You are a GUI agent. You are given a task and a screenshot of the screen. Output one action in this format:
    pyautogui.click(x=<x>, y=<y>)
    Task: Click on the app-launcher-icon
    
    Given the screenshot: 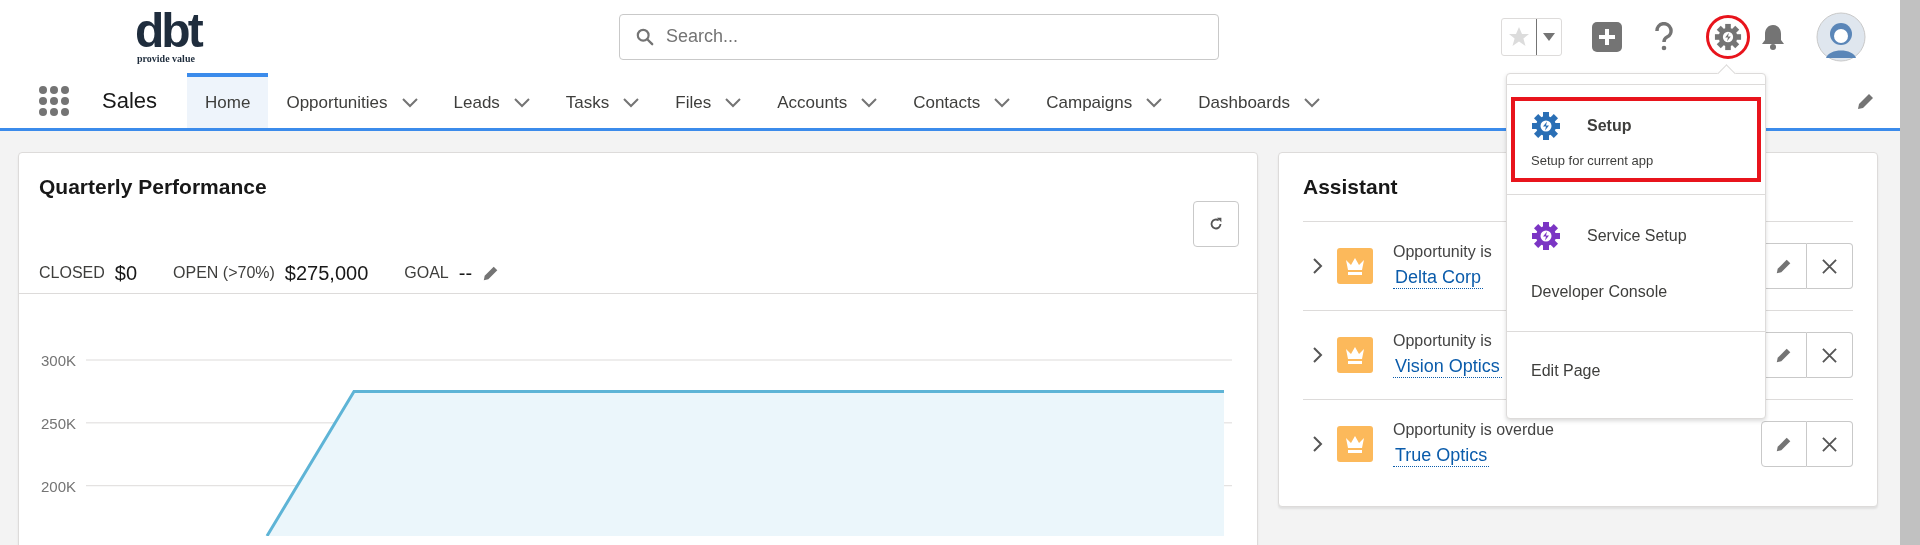 What is the action you would take?
    pyautogui.click(x=54, y=100)
    